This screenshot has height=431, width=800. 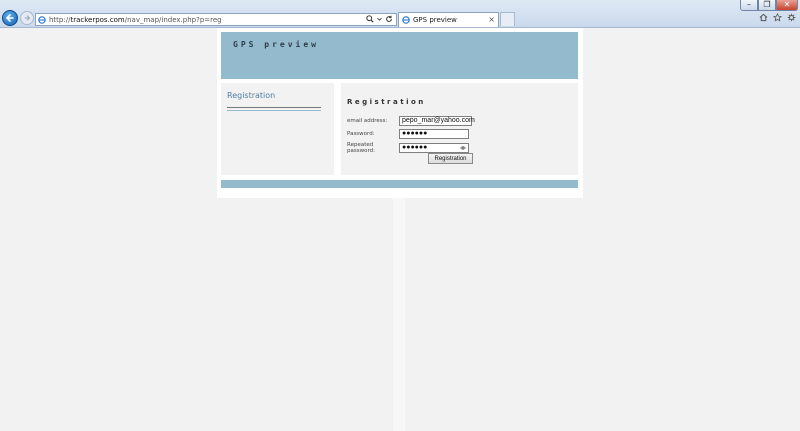 I want to click on email-label: email address:, so click(x=367, y=121).